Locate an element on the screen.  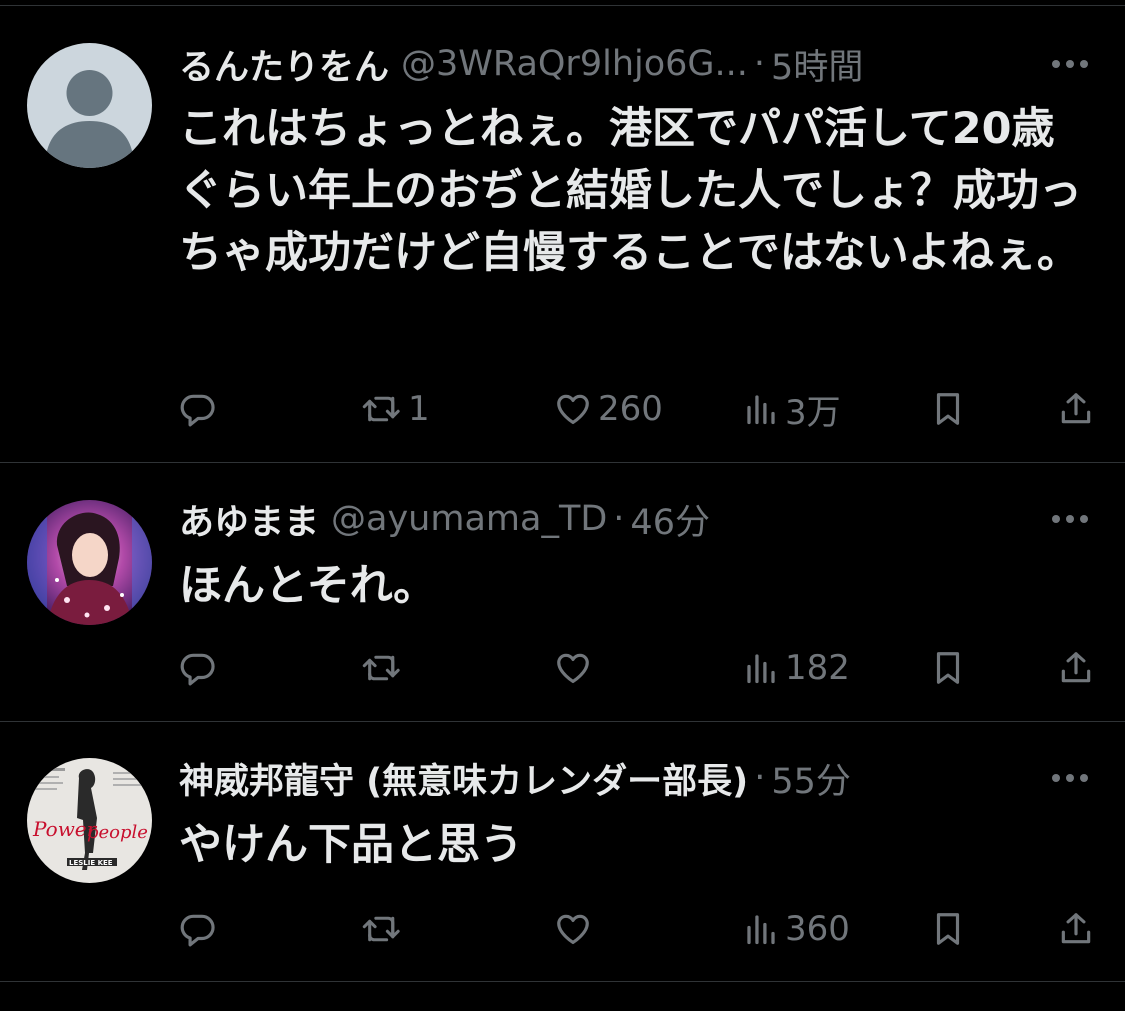
avatar-default is located at coordinates (89, 105).